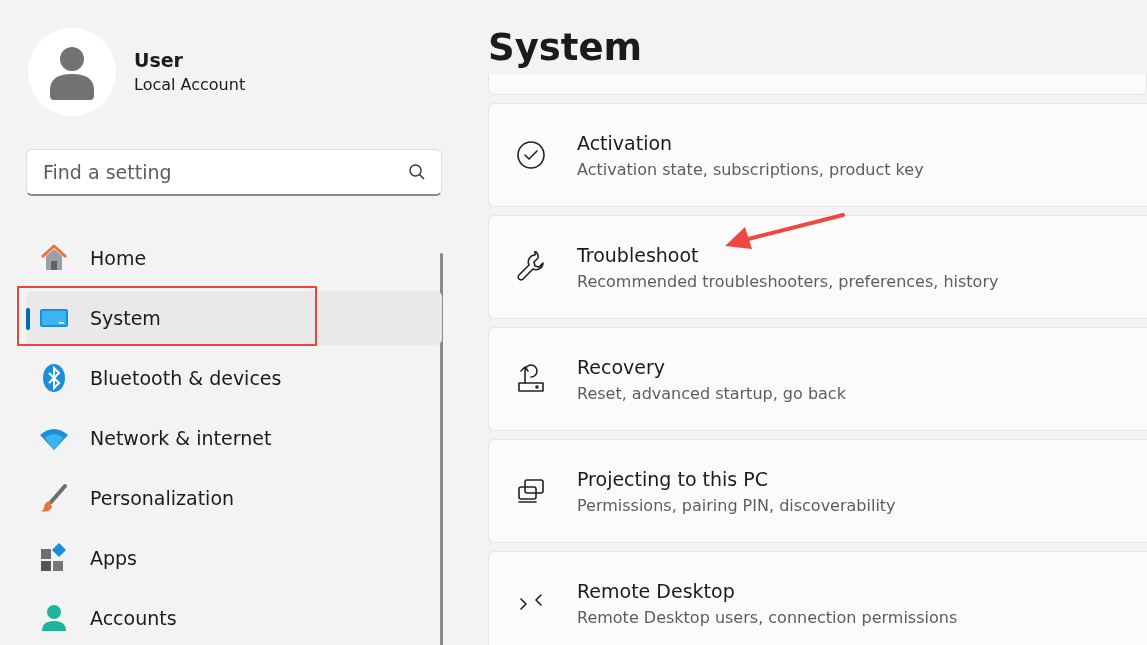 This screenshot has height=645, width=1147. I want to click on card-description: Remote Desktop users, connection permissions, so click(767, 617).